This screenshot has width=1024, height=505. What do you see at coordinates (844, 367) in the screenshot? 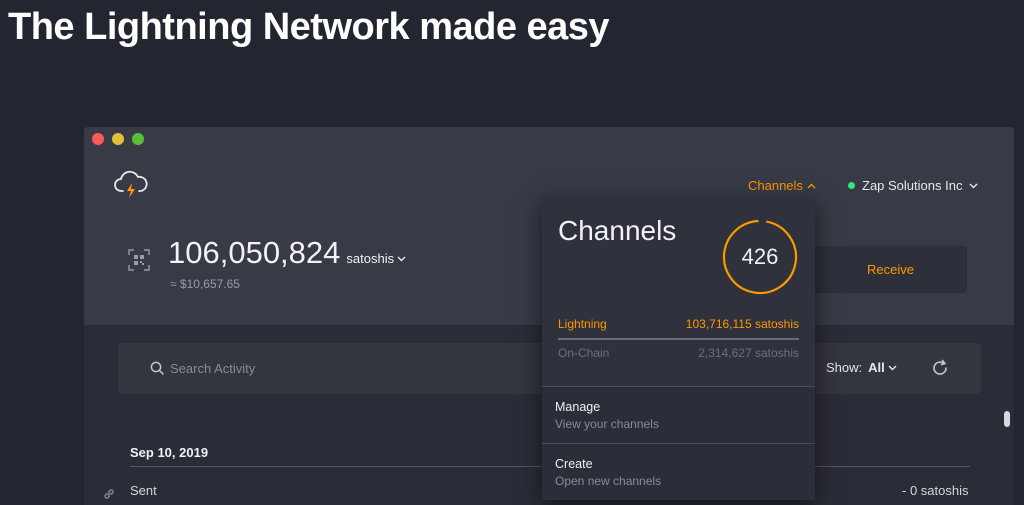
I see `show-filter-label: Show:` at bounding box center [844, 367].